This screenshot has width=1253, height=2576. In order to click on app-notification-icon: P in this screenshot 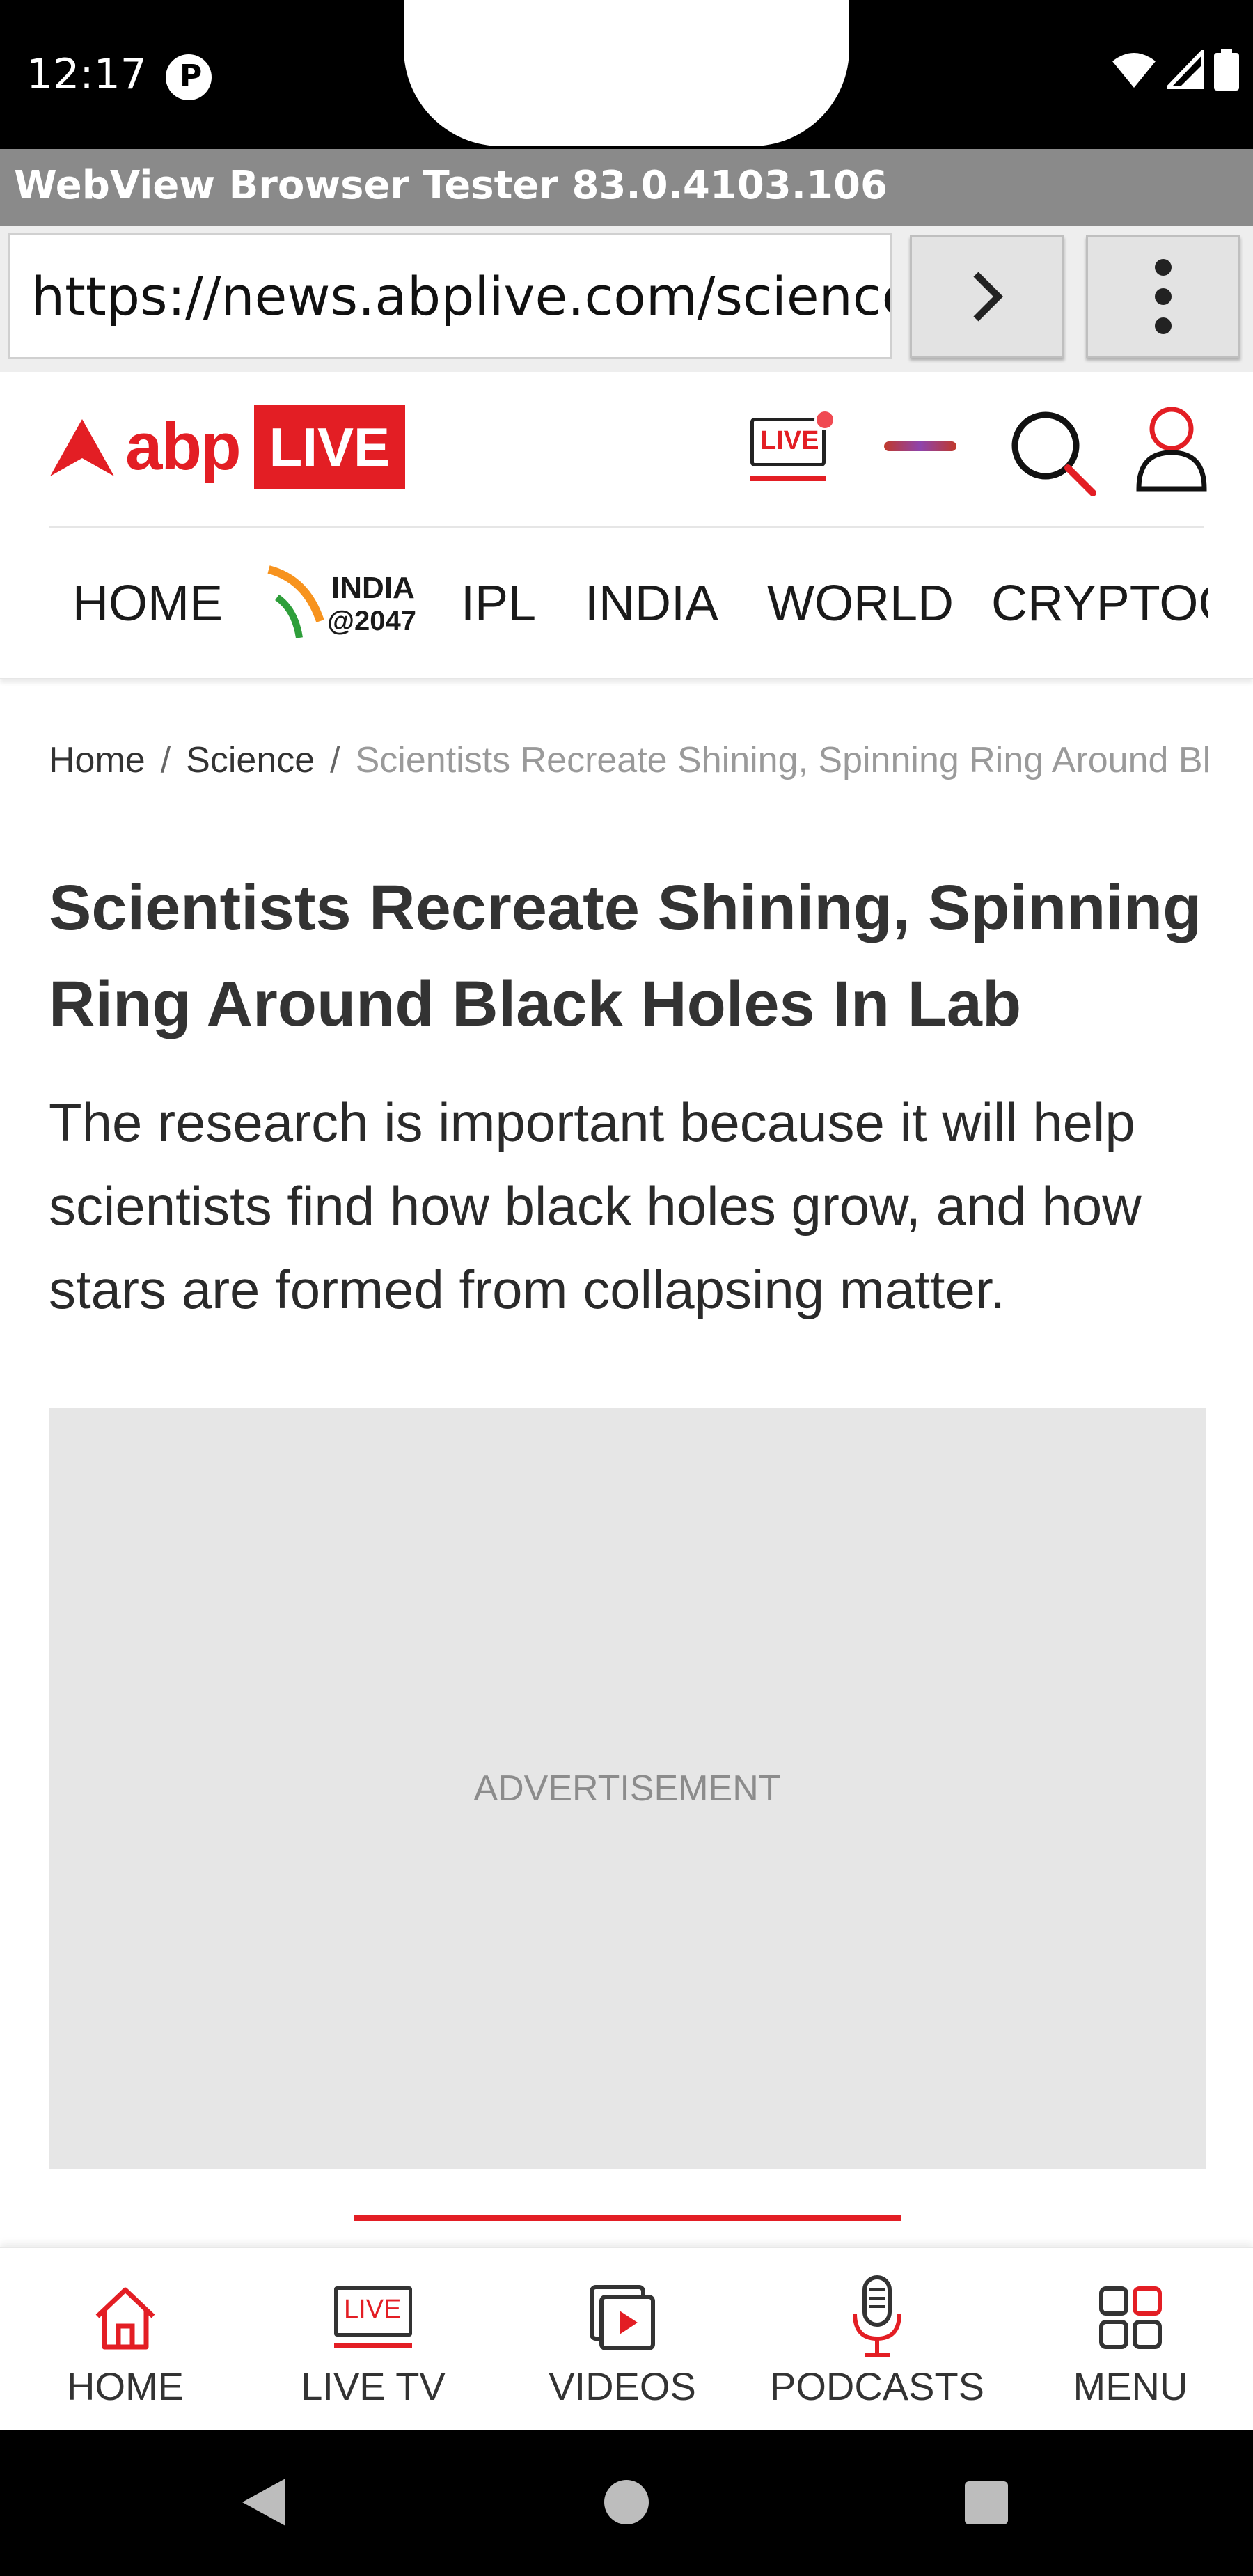, I will do `click(189, 77)`.